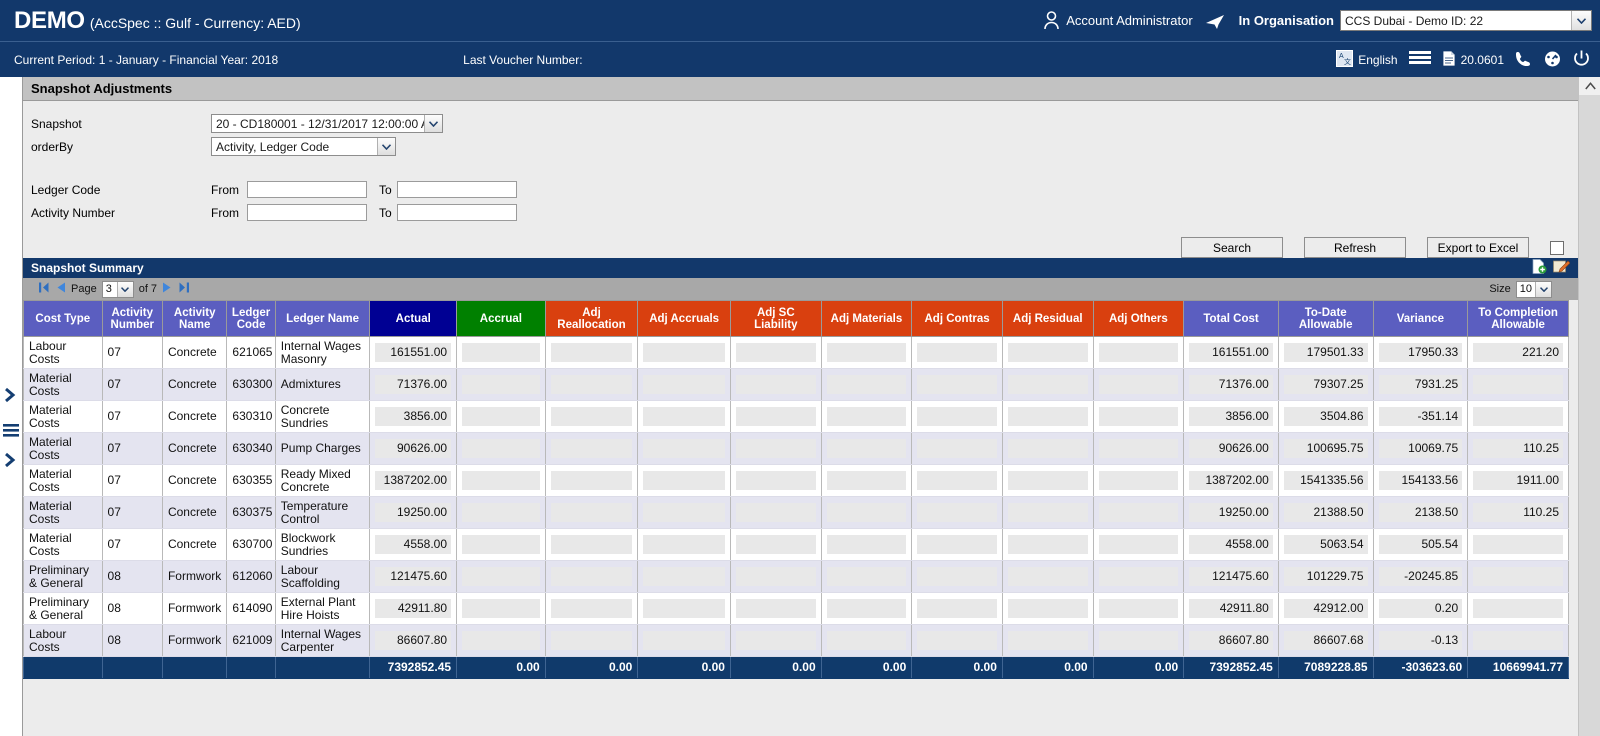  Describe the element at coordinates (1420, 576) in the screenshot. I see `cell-variance: -20245.85` at that location.